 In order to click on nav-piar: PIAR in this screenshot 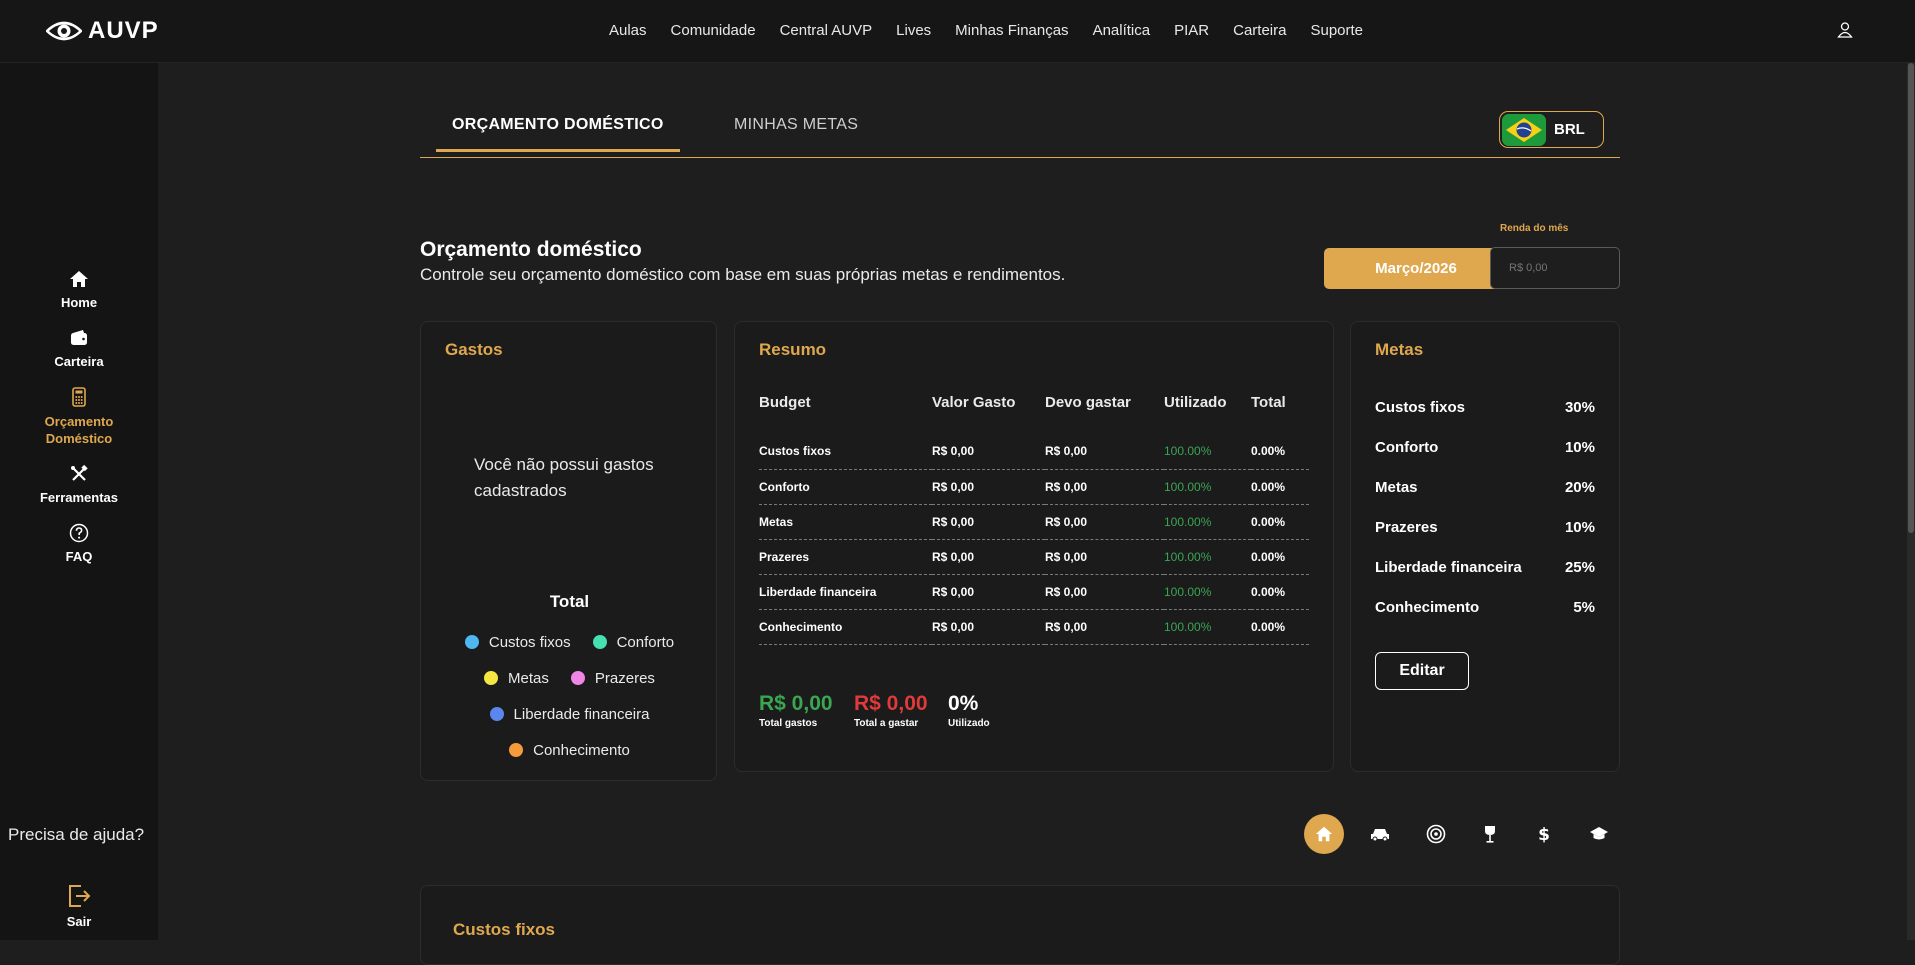, I will do `click(1191, 30)`.